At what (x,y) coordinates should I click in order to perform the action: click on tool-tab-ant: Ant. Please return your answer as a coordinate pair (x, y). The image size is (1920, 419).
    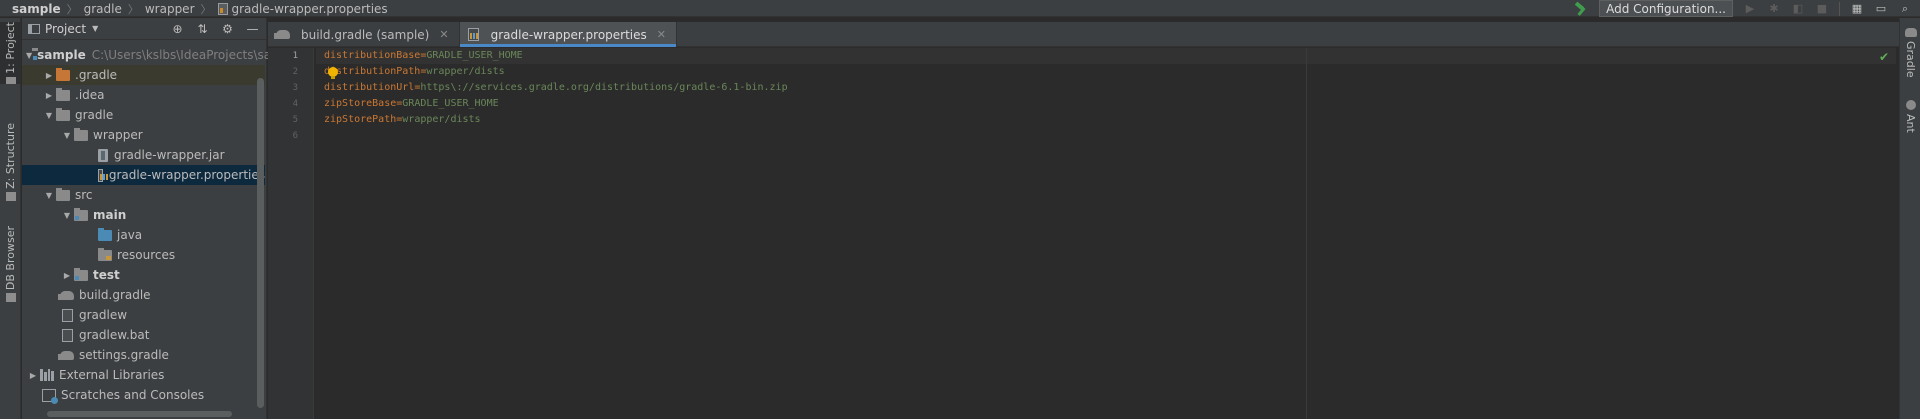
    Looking at the image, I should click on (1910, 116).